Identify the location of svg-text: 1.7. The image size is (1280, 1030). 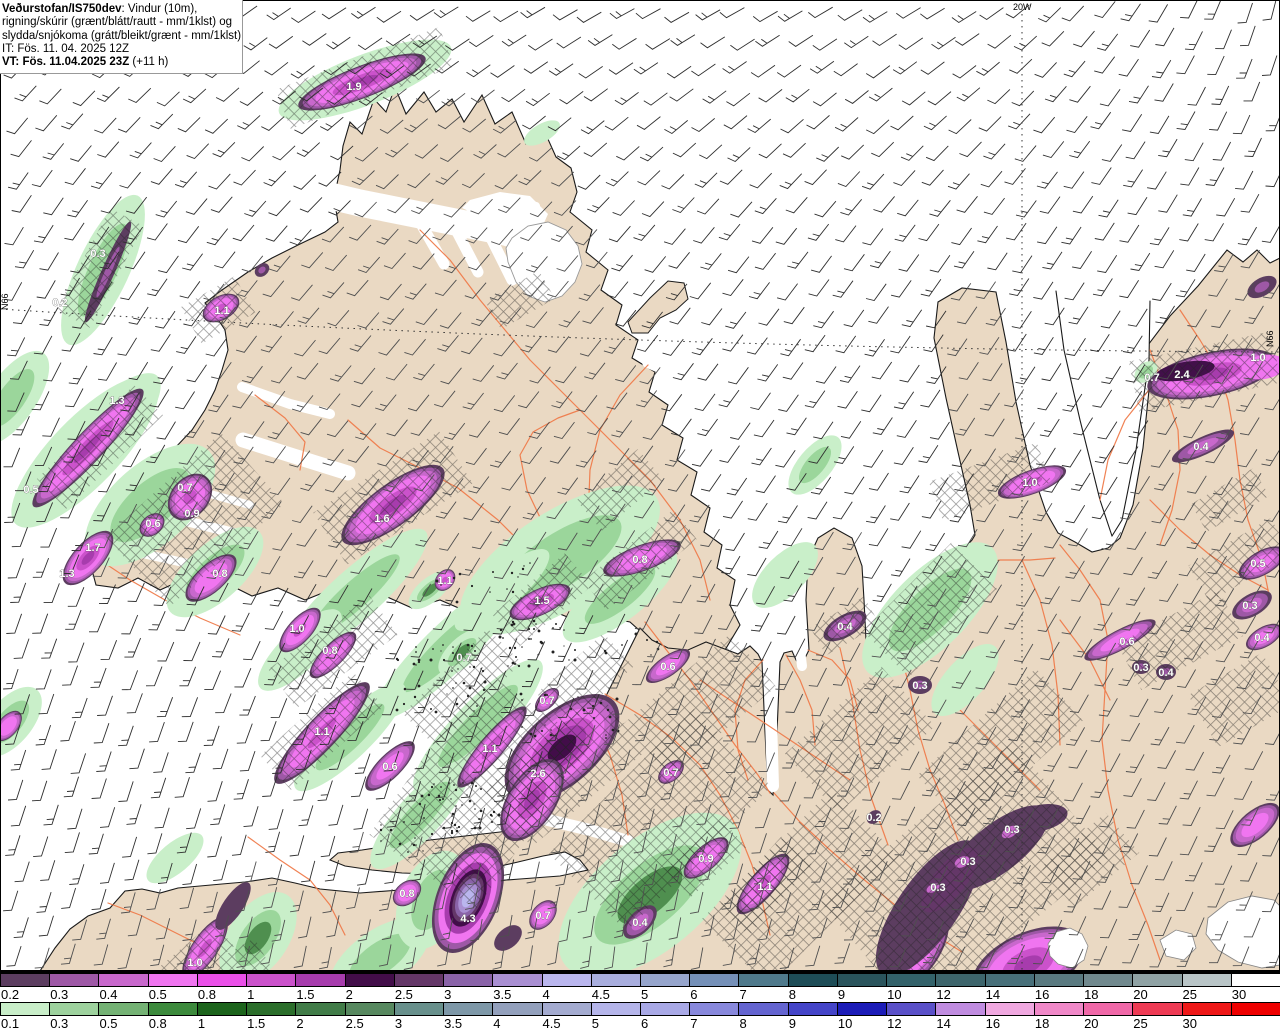
(92, 548).